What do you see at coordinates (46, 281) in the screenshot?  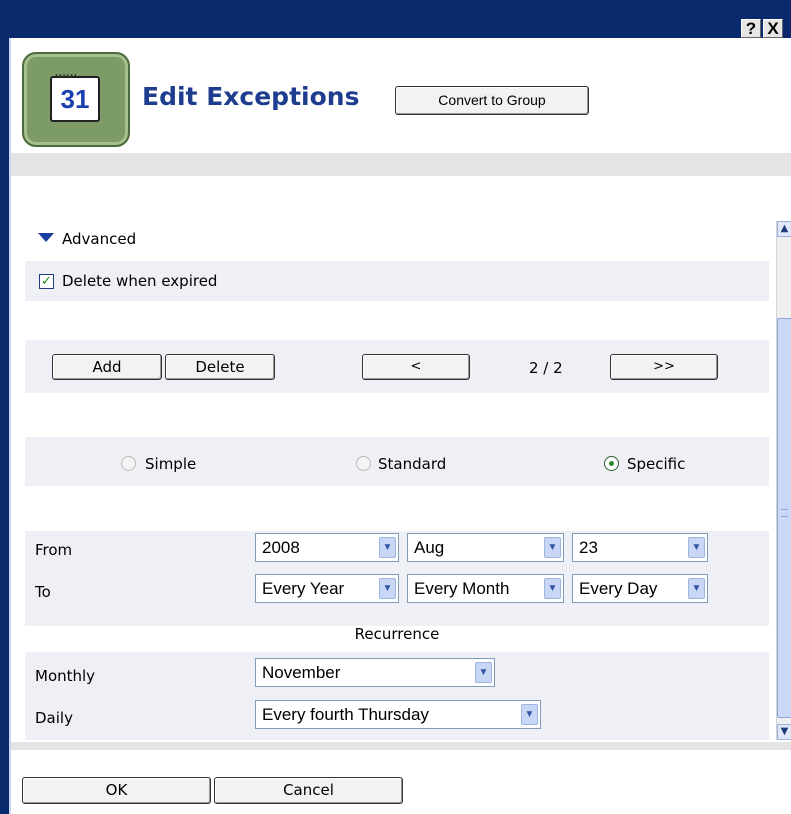 I see `delete-when-expired-checkbox: ✓` at bounding box center [46, 281].